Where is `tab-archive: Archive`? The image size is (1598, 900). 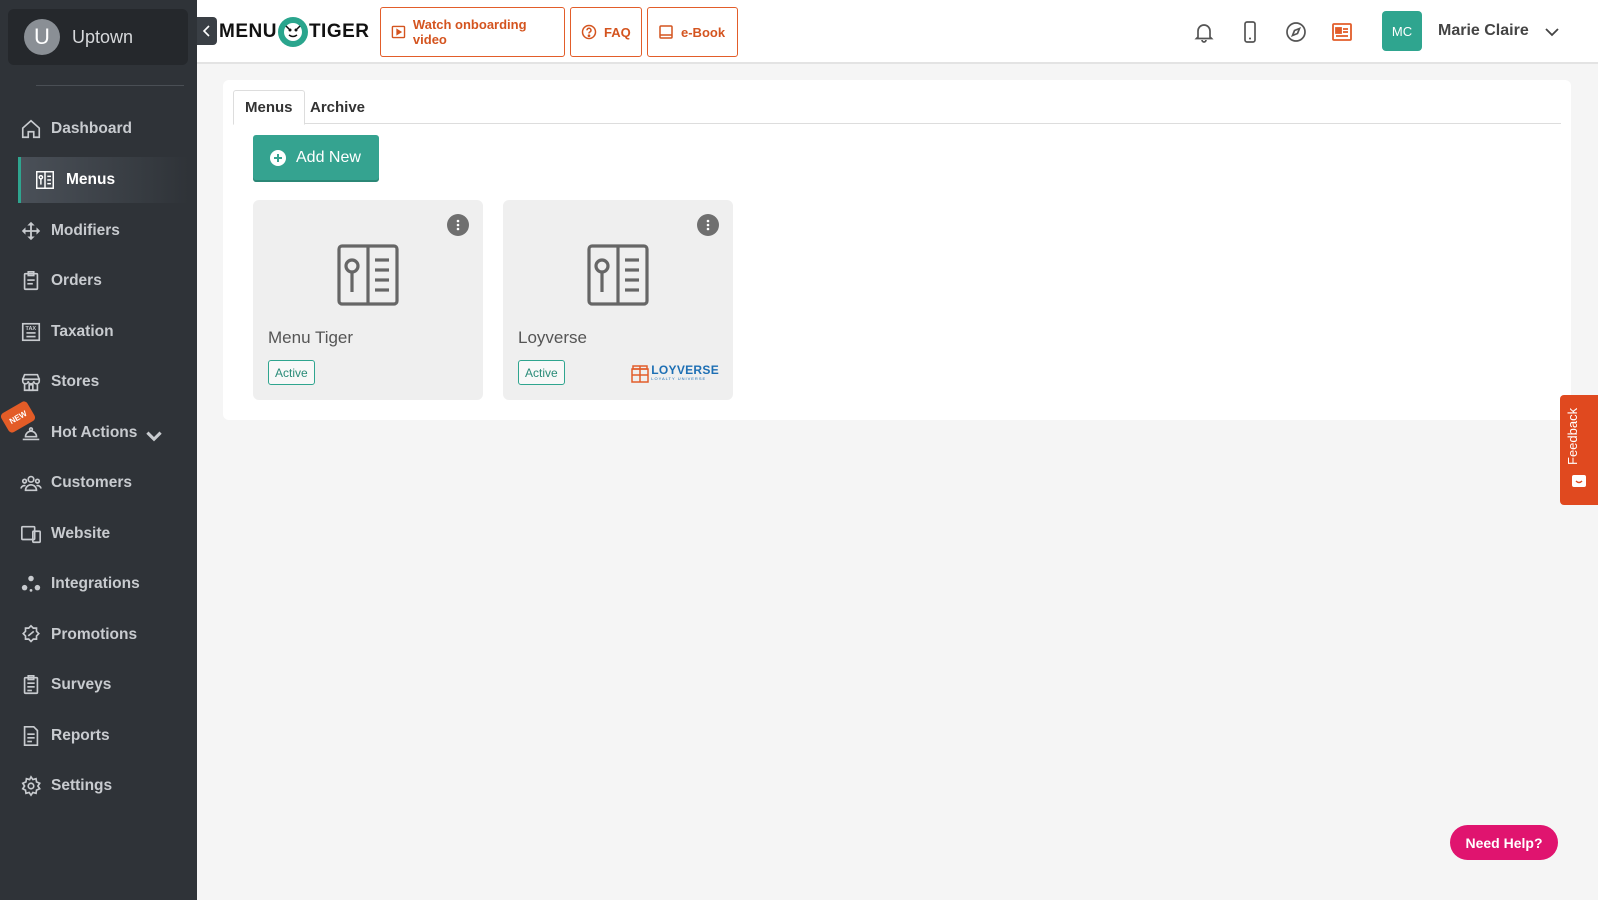 tab-archive: Archive is located at coordinates (337, 107).